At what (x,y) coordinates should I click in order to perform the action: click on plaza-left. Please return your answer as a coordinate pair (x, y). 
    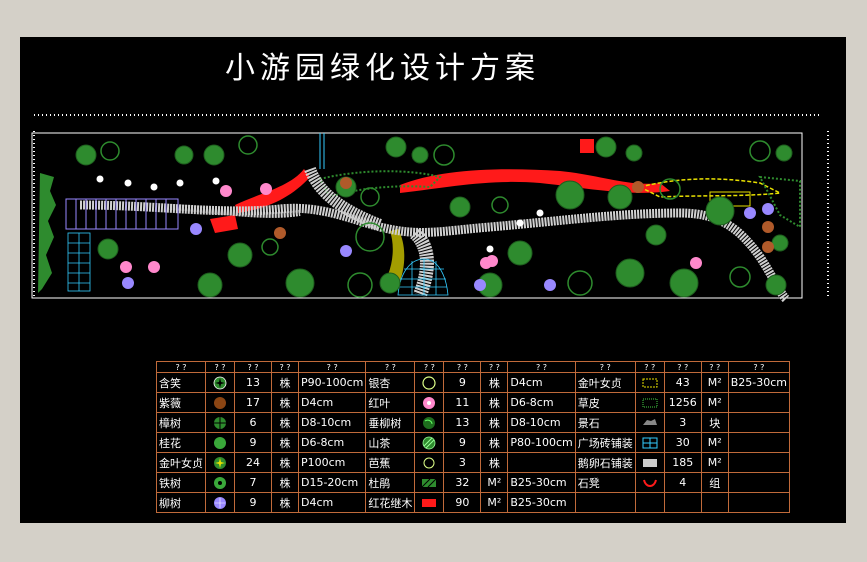
    Looking at the image, I should click on (79, 262).